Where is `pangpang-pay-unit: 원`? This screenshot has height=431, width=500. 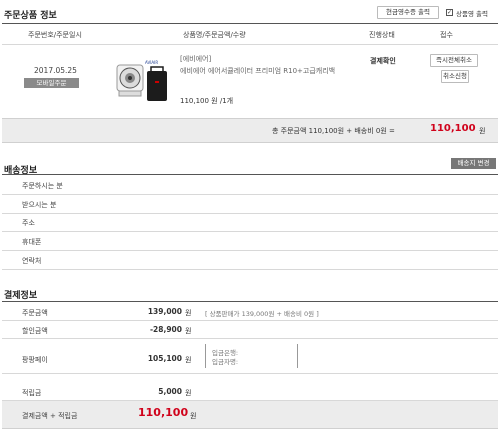
pangpang-pay-unit: 원 is located at coordinates (188, 360).